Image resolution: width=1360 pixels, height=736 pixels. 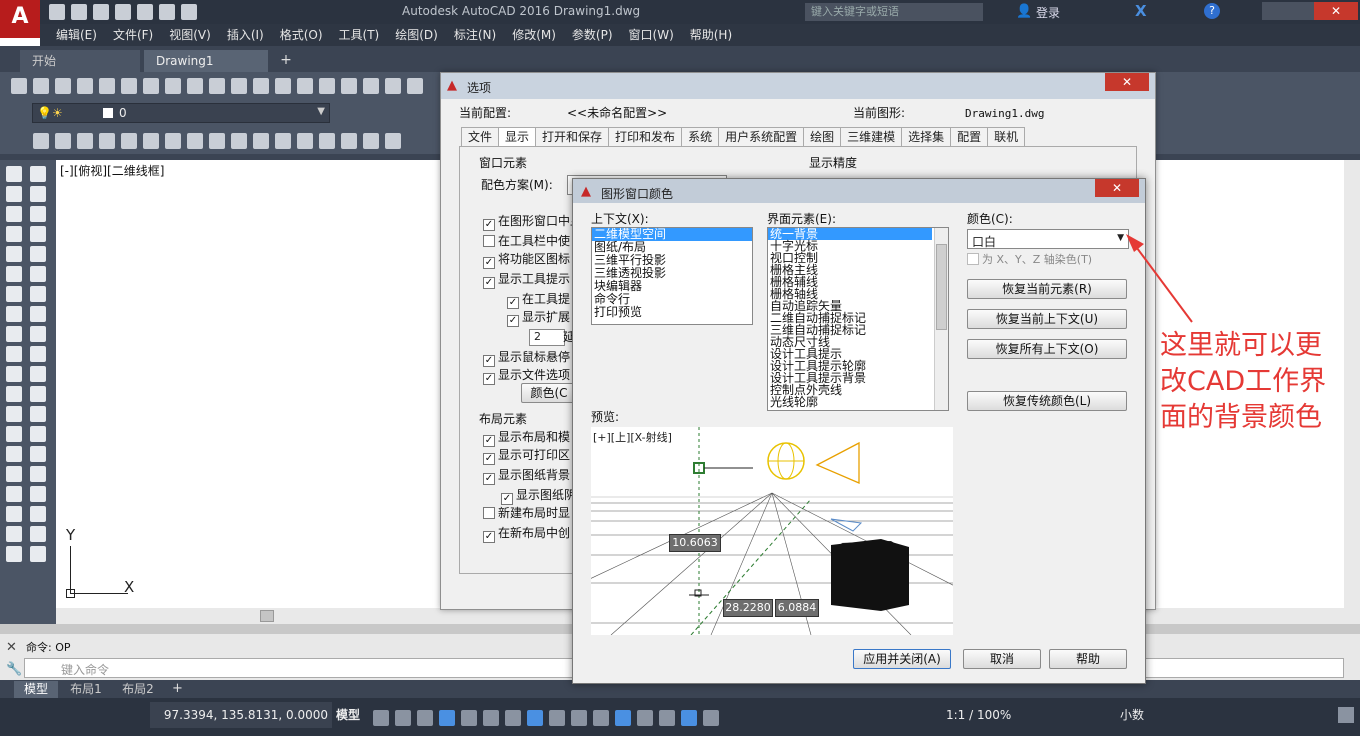 I want to click on options-tab: 用户系统配置, so click(x=761, y=136).